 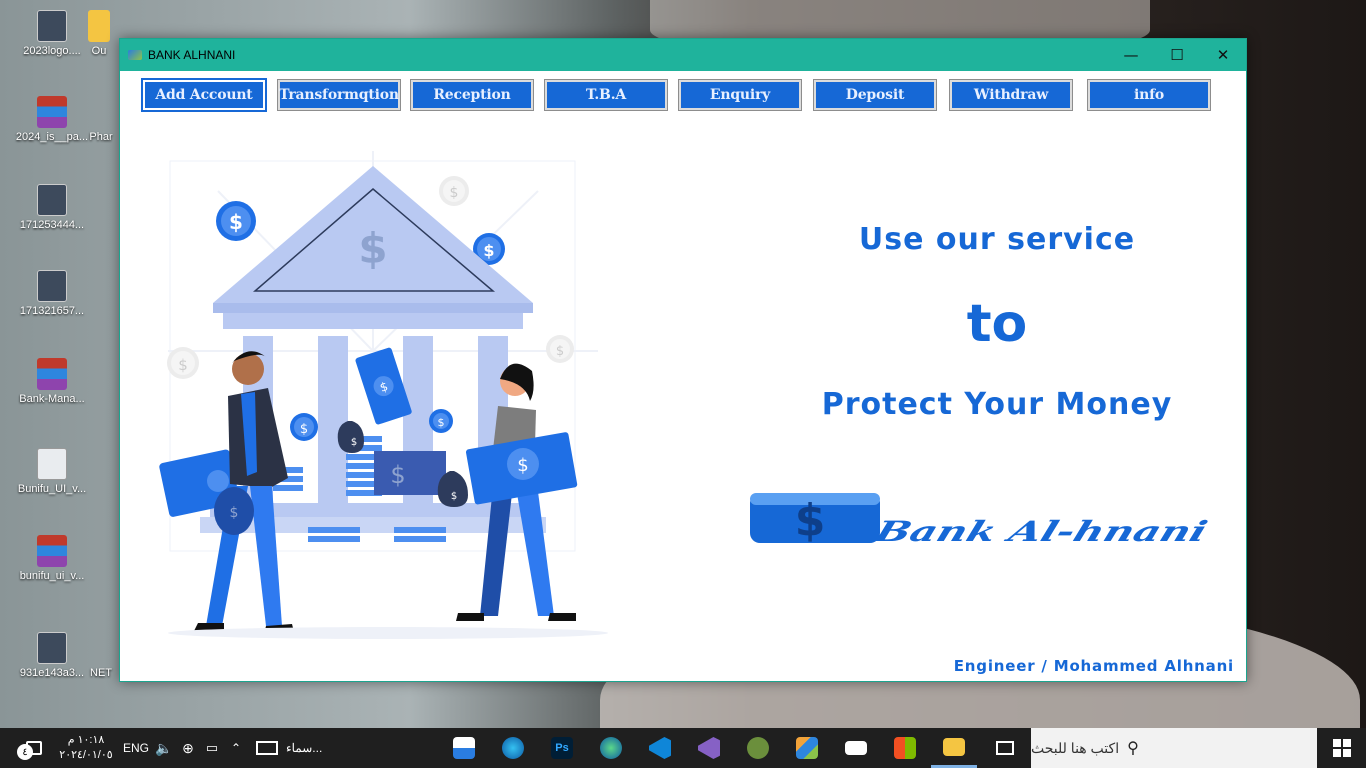 I want to click on close-button: ✕, so click(x=1223, y=55).